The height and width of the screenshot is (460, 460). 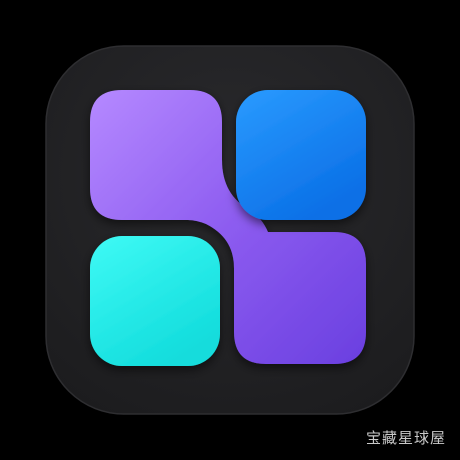 What do you see at coordinates (301, 155) in the screenshot?
I see `blue-tile` at bounding box center [301, 155].